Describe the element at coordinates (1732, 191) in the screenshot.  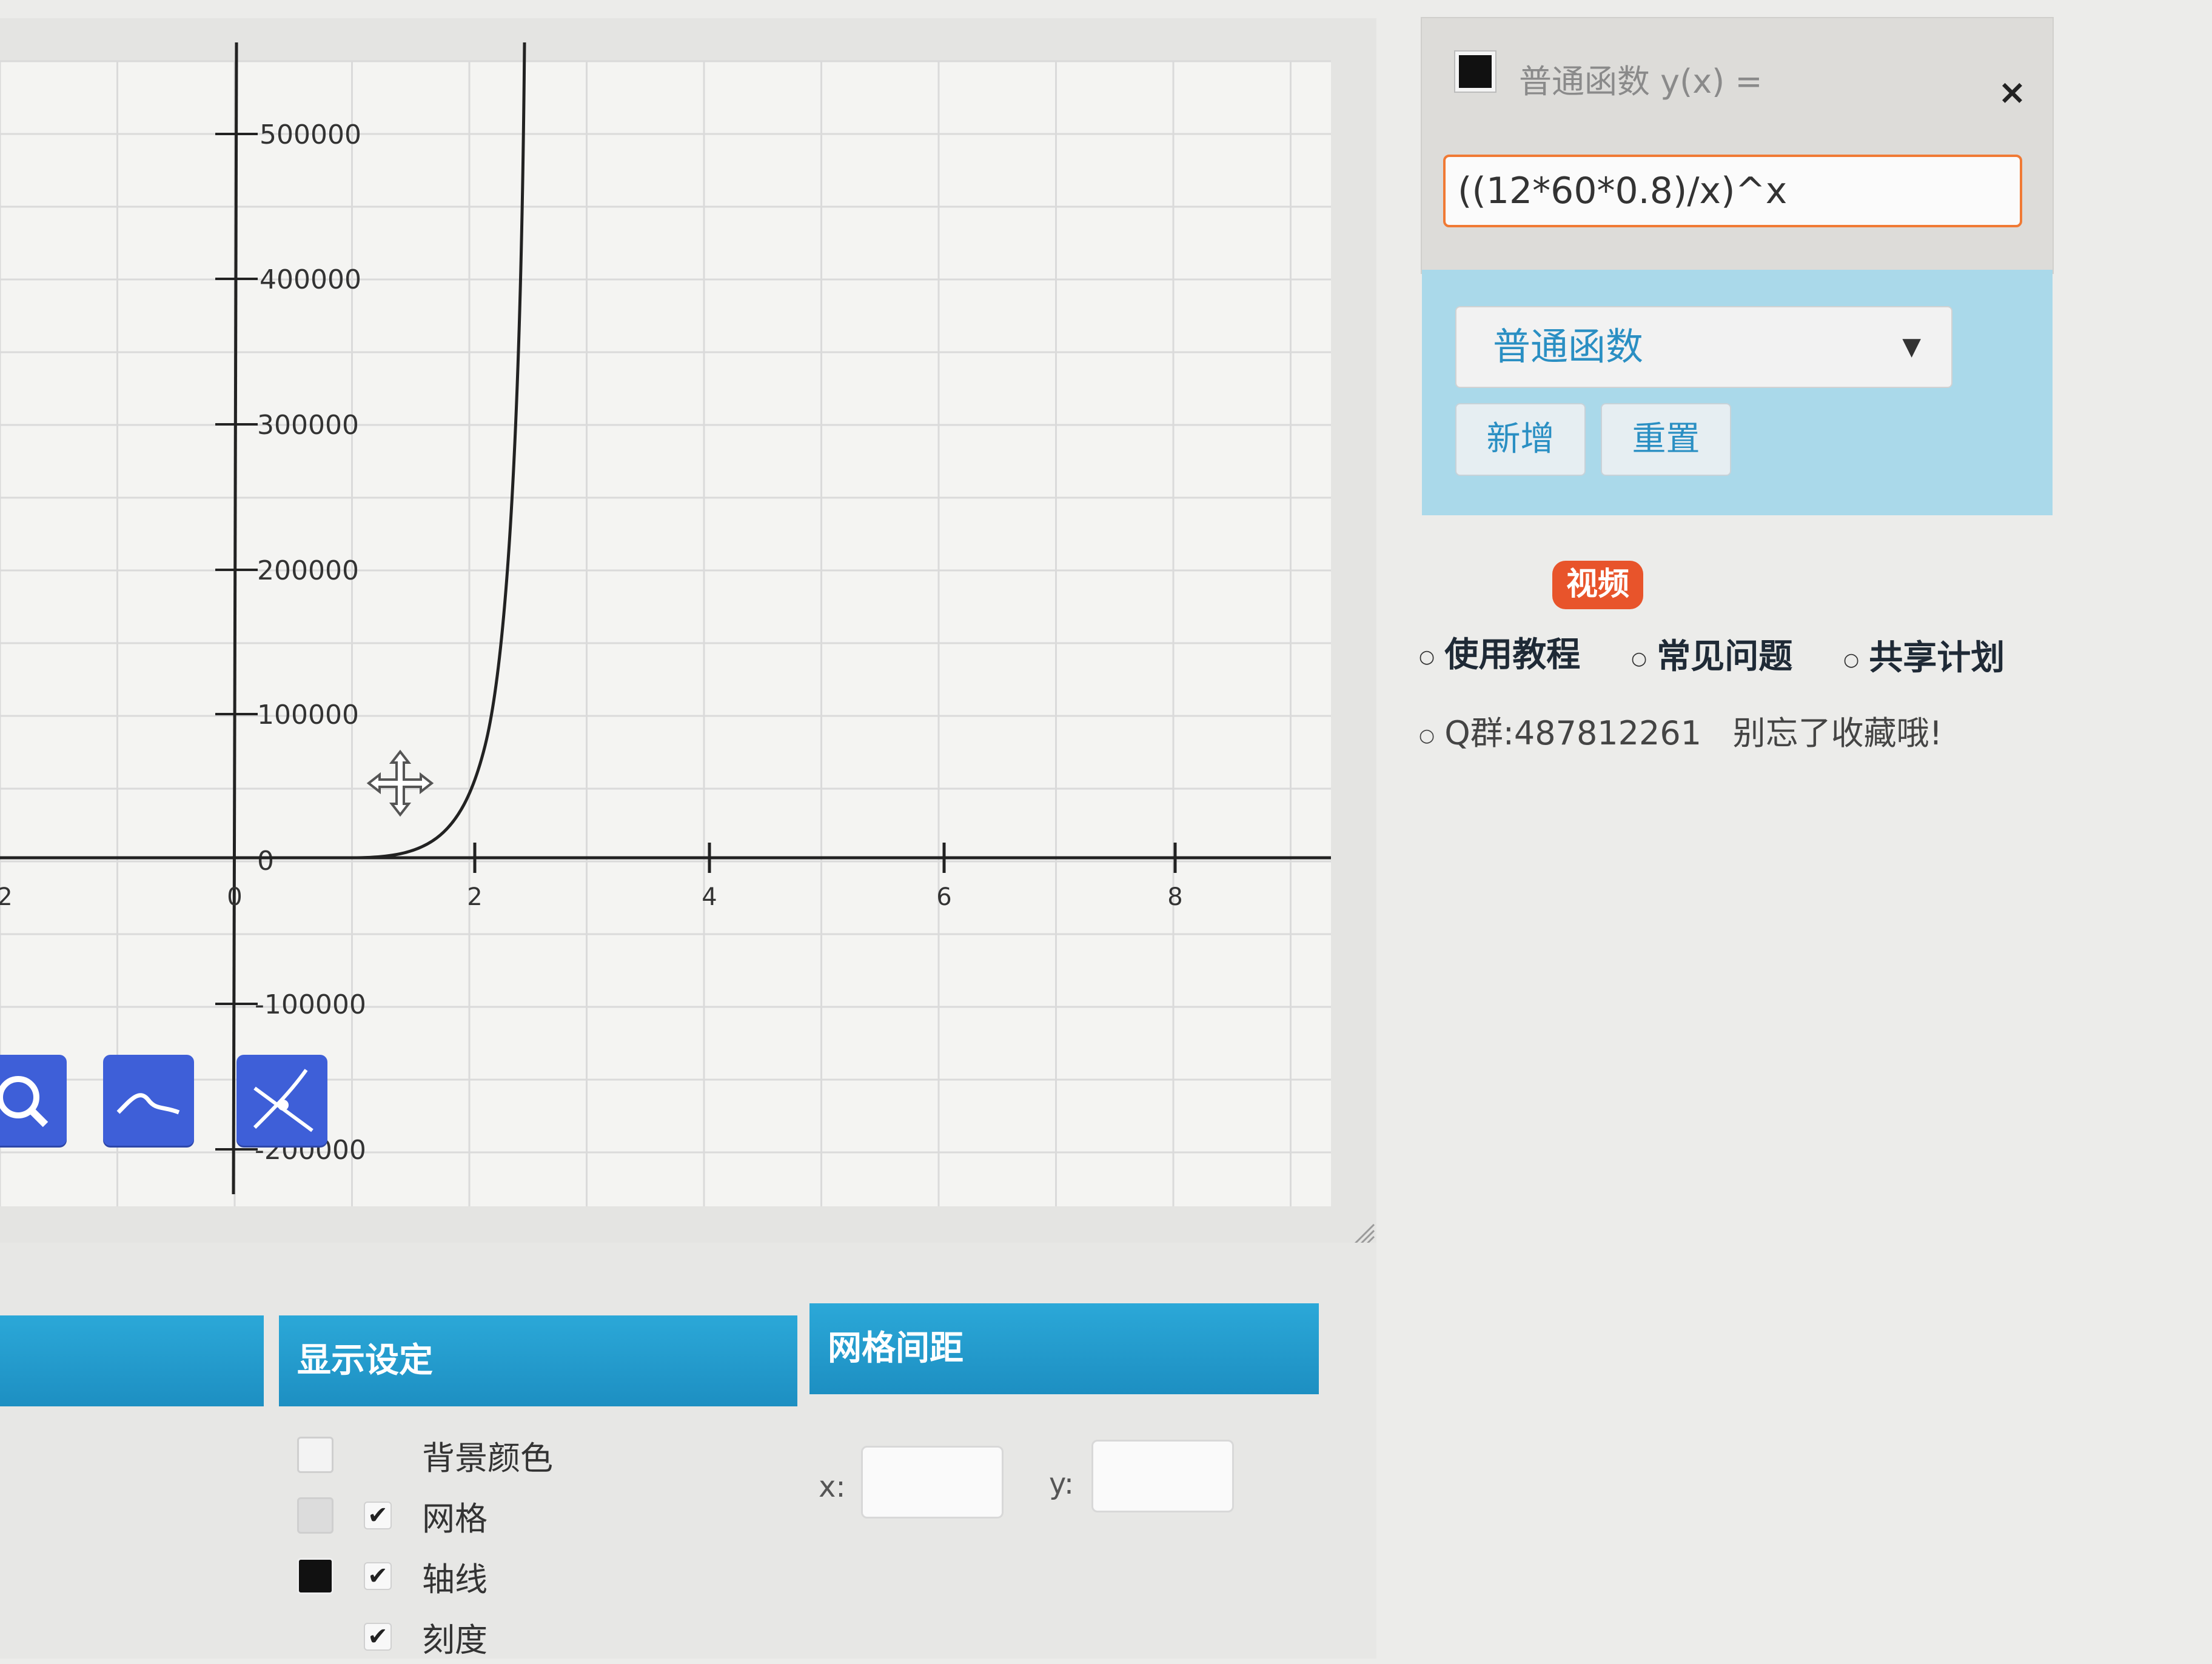
I see `function-expression-input` at that location.